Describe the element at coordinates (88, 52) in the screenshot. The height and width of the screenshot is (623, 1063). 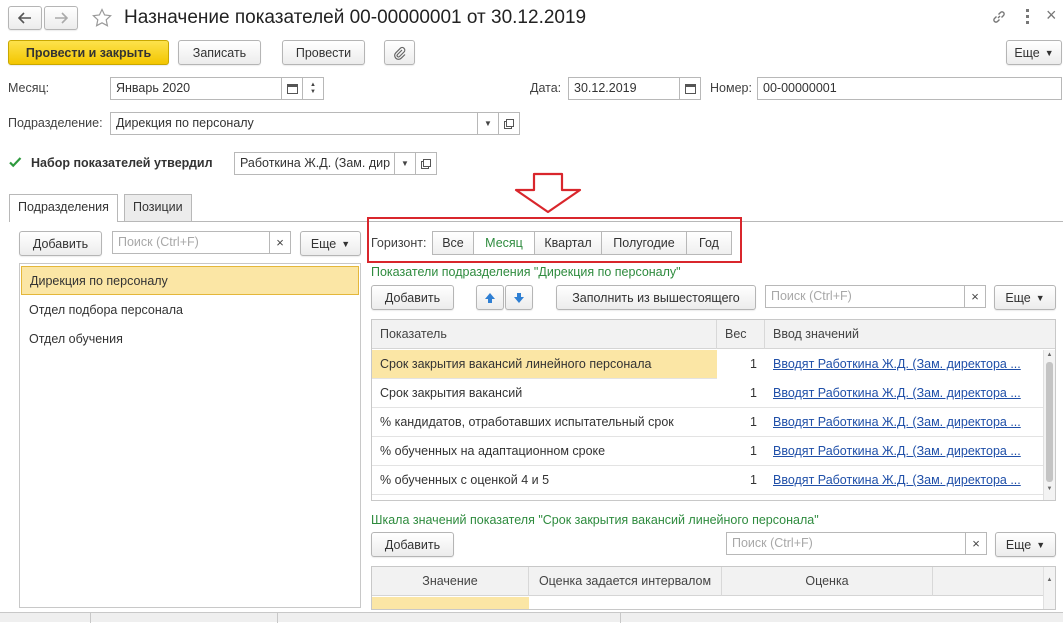
I see `post-and-close-button: Провести и закрыть` at that location.